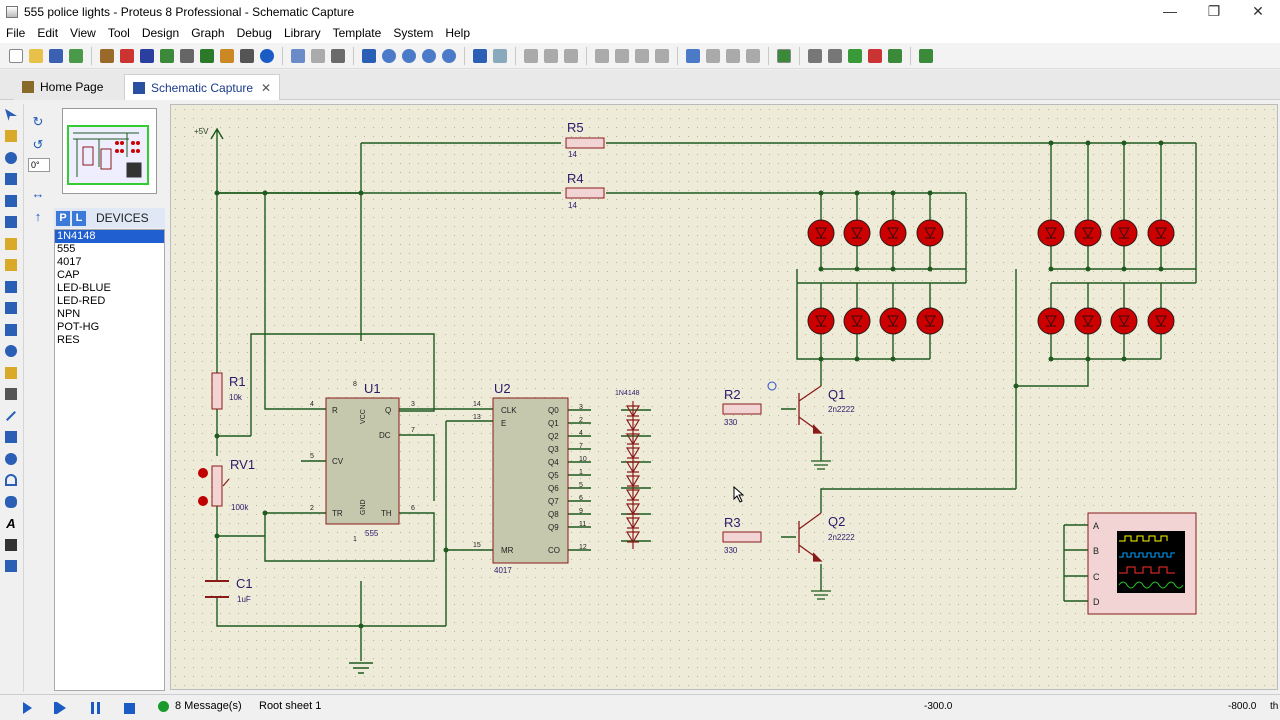 The width and height of the screenshot is (1280, 720). I want to click on marker-icon, so click(11, 567).